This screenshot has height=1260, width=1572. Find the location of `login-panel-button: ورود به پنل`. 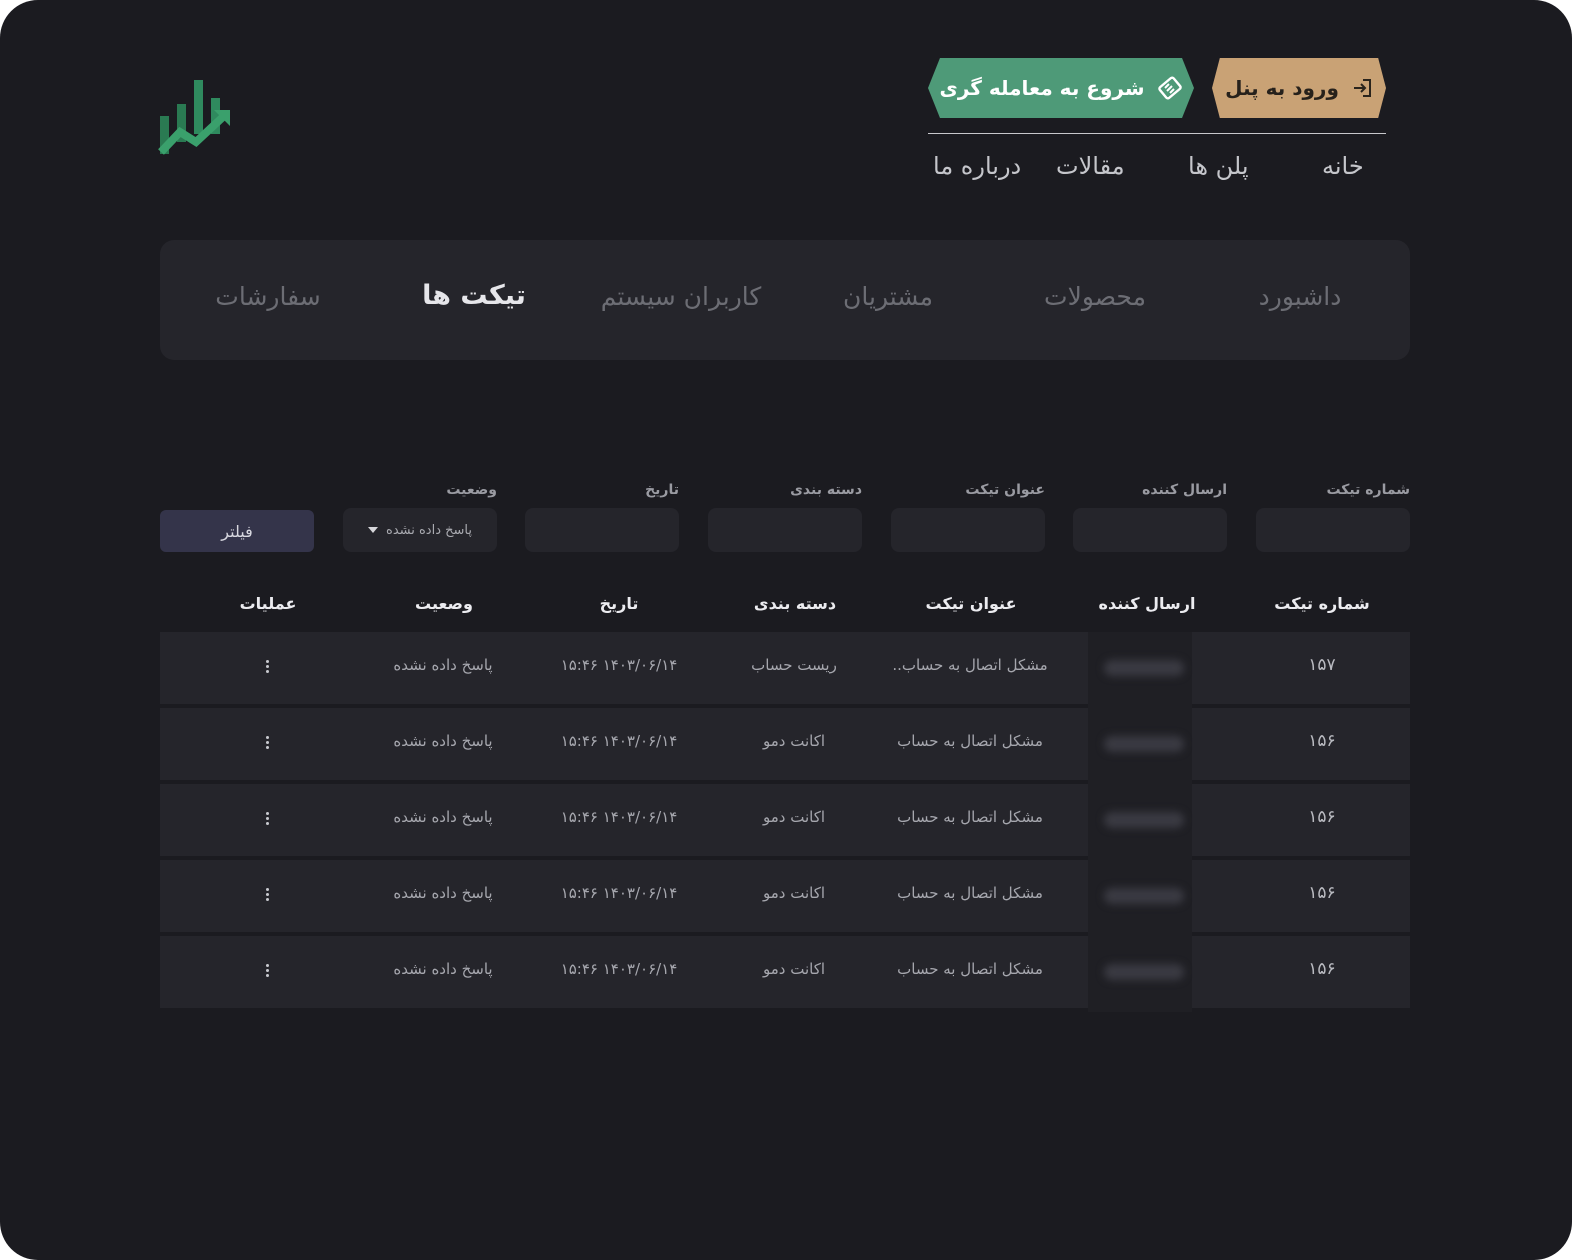

login-panel-button: ورود به پنل is located at coordinates (1299, 88).